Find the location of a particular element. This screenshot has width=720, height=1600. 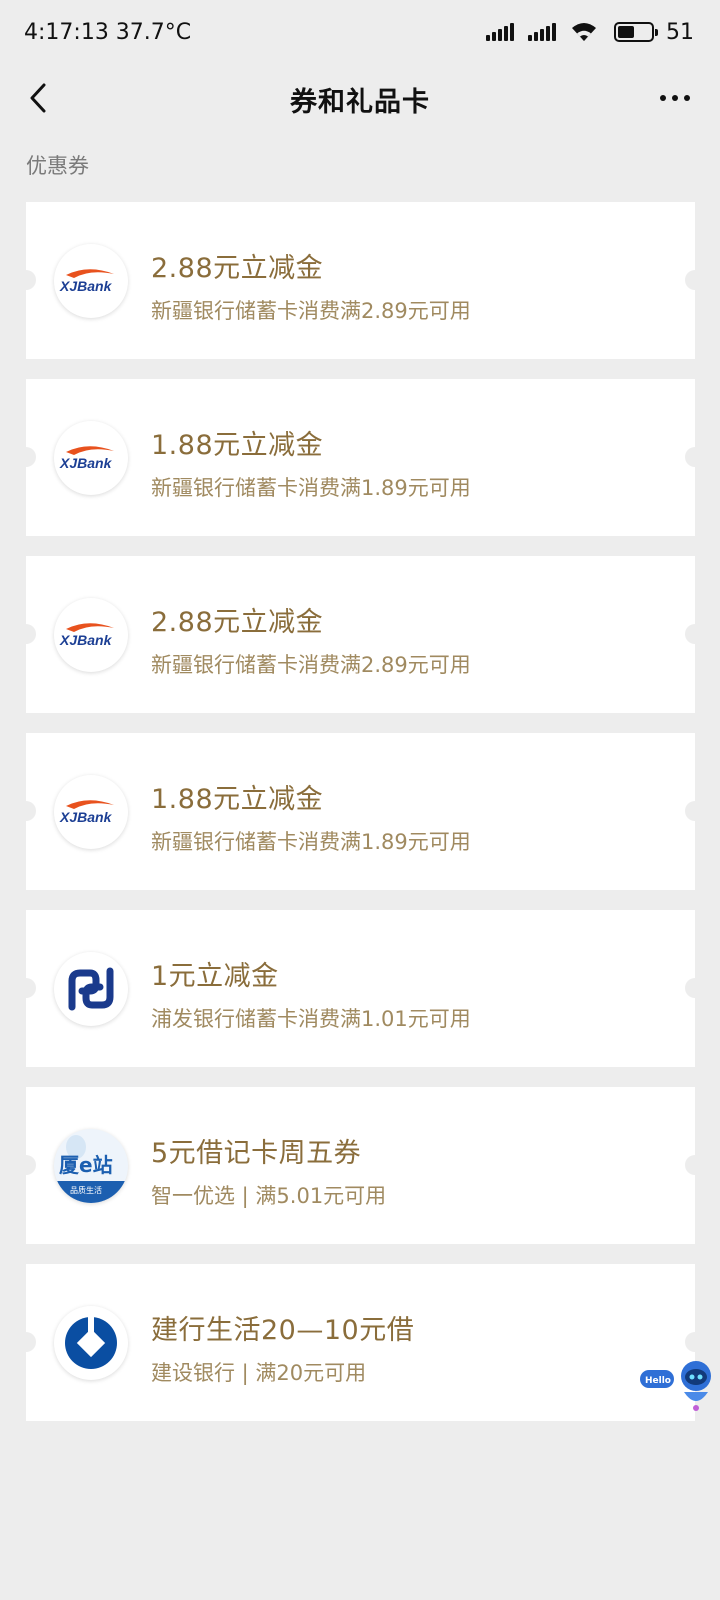

ccb-logo is located at coordinates (91, 1343).